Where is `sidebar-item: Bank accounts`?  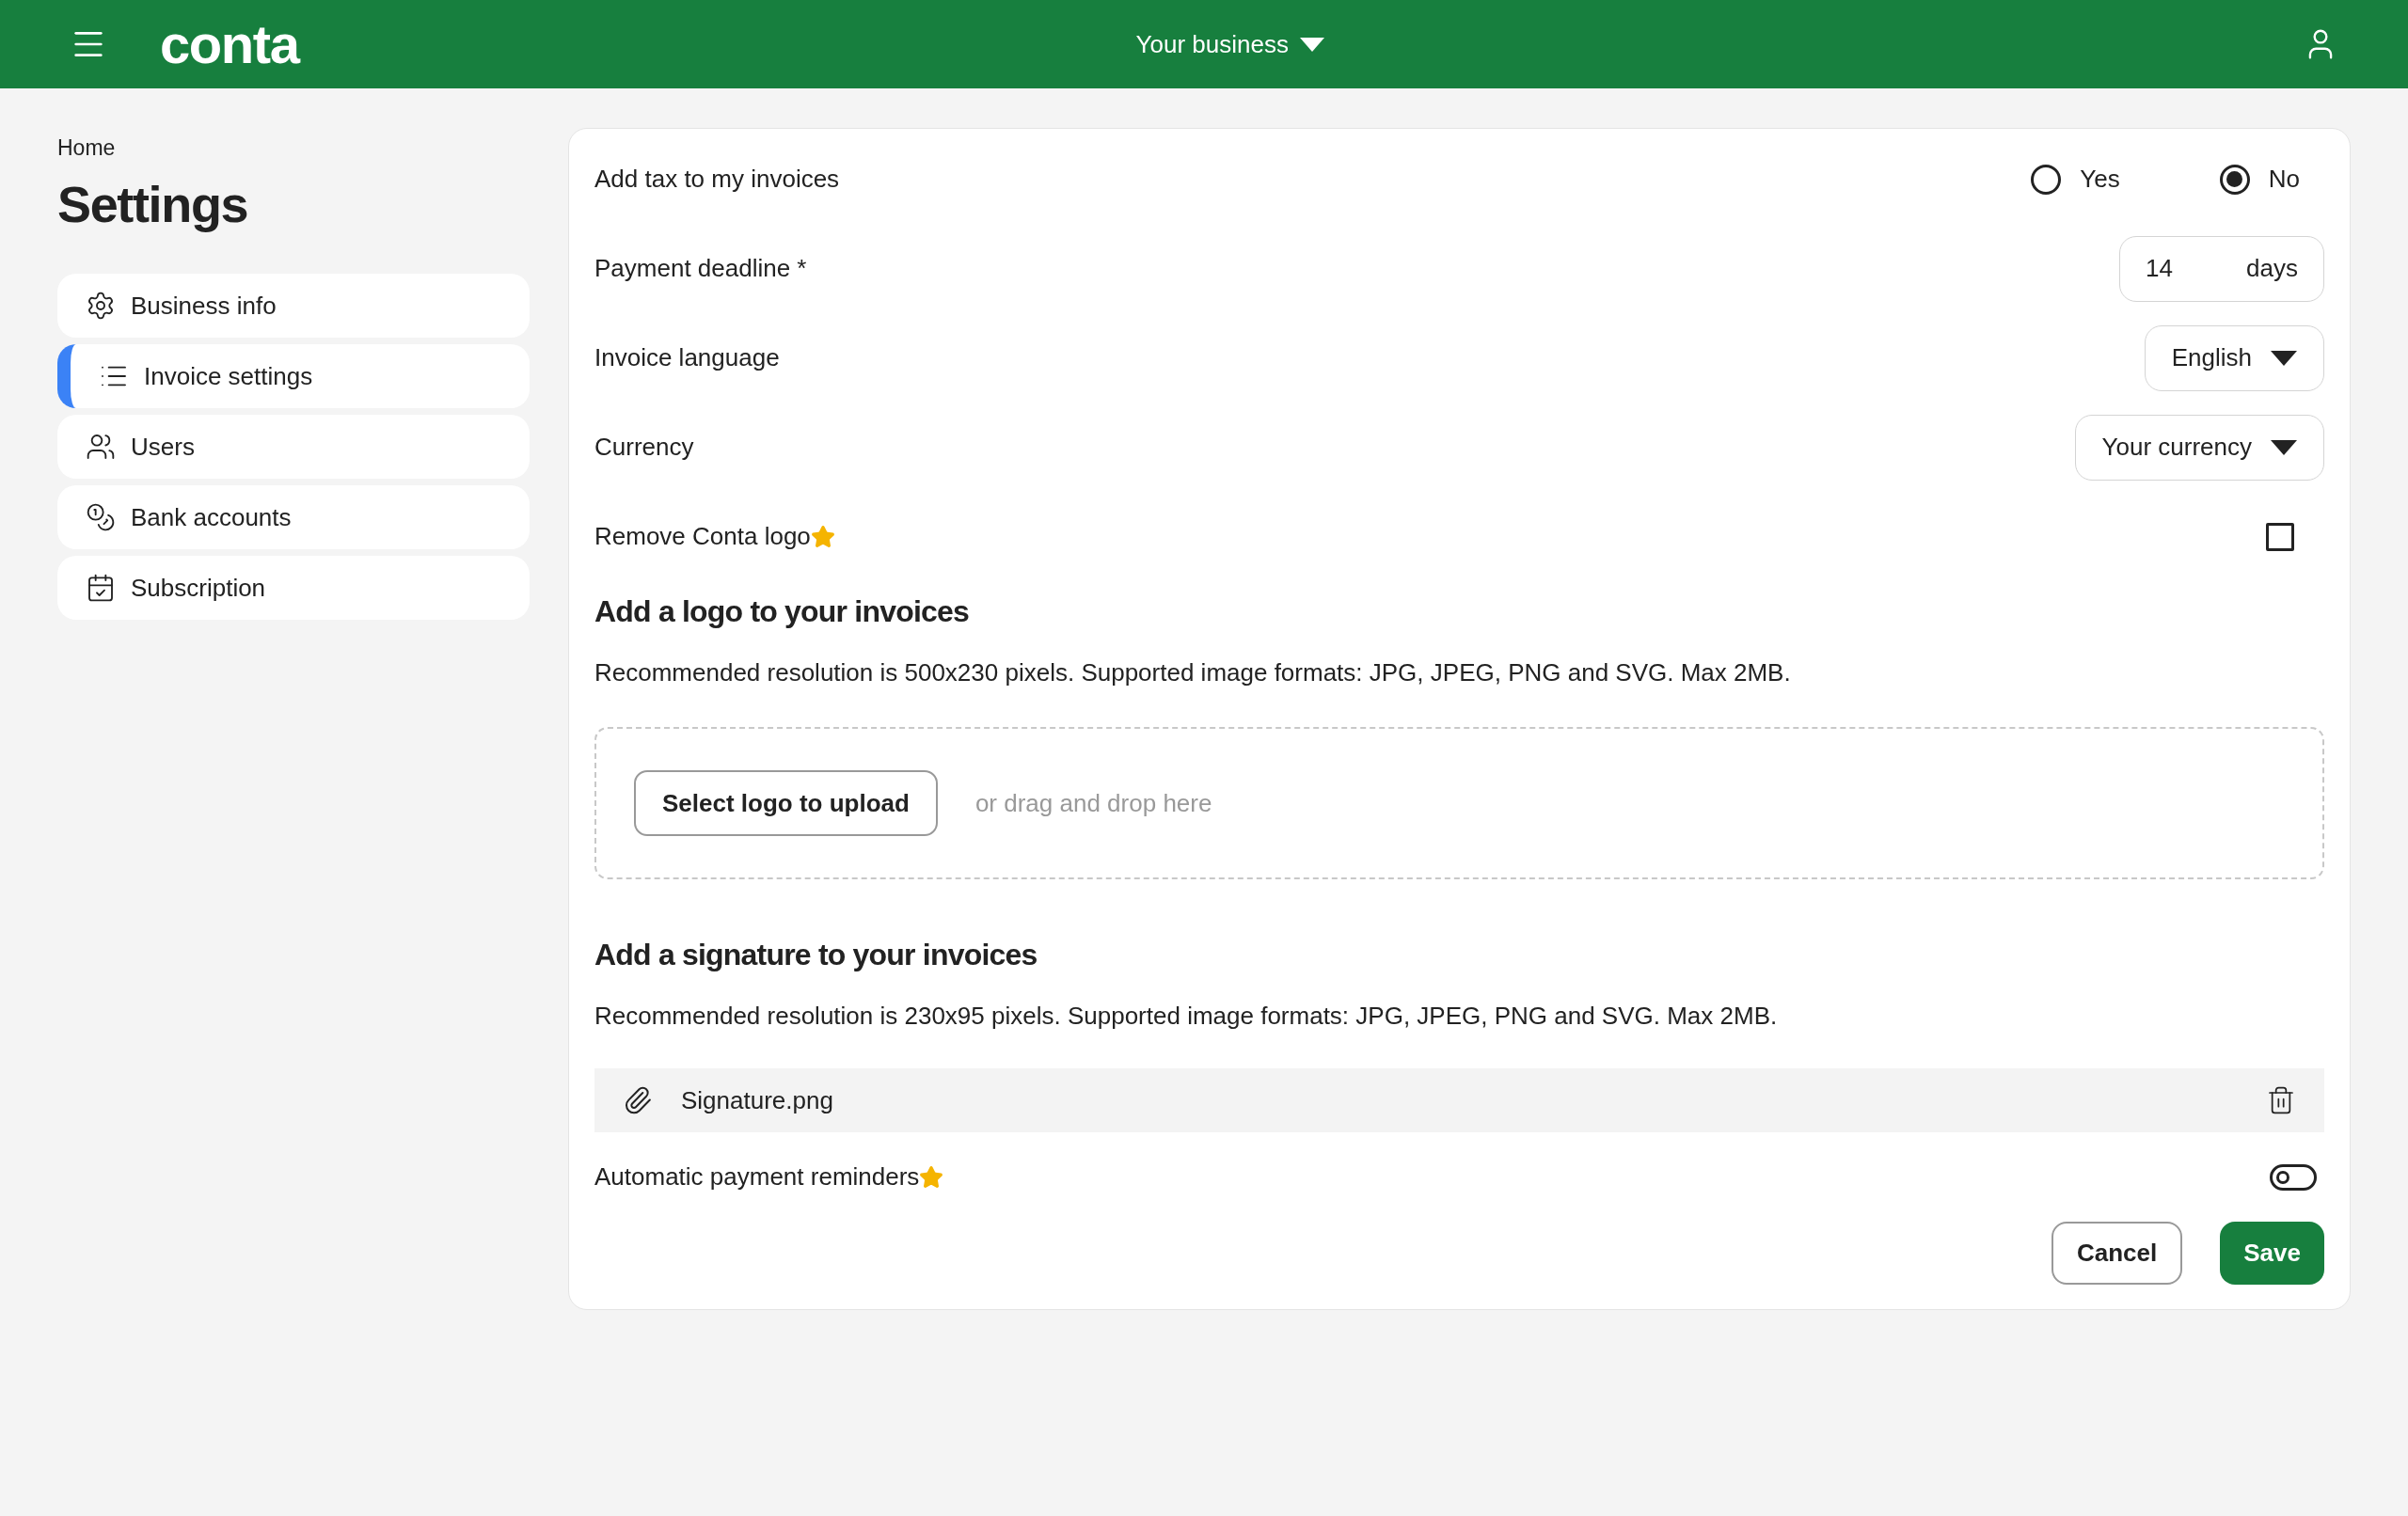 sidebar-item: Bank accounts is located at coordinates (294, 517).